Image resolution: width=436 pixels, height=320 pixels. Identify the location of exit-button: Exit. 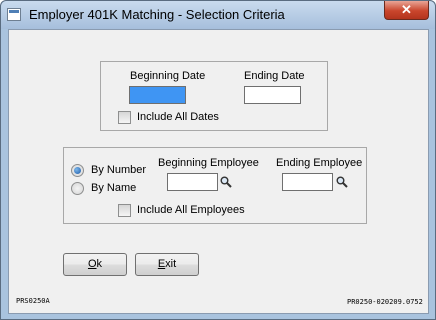
(167, 264).